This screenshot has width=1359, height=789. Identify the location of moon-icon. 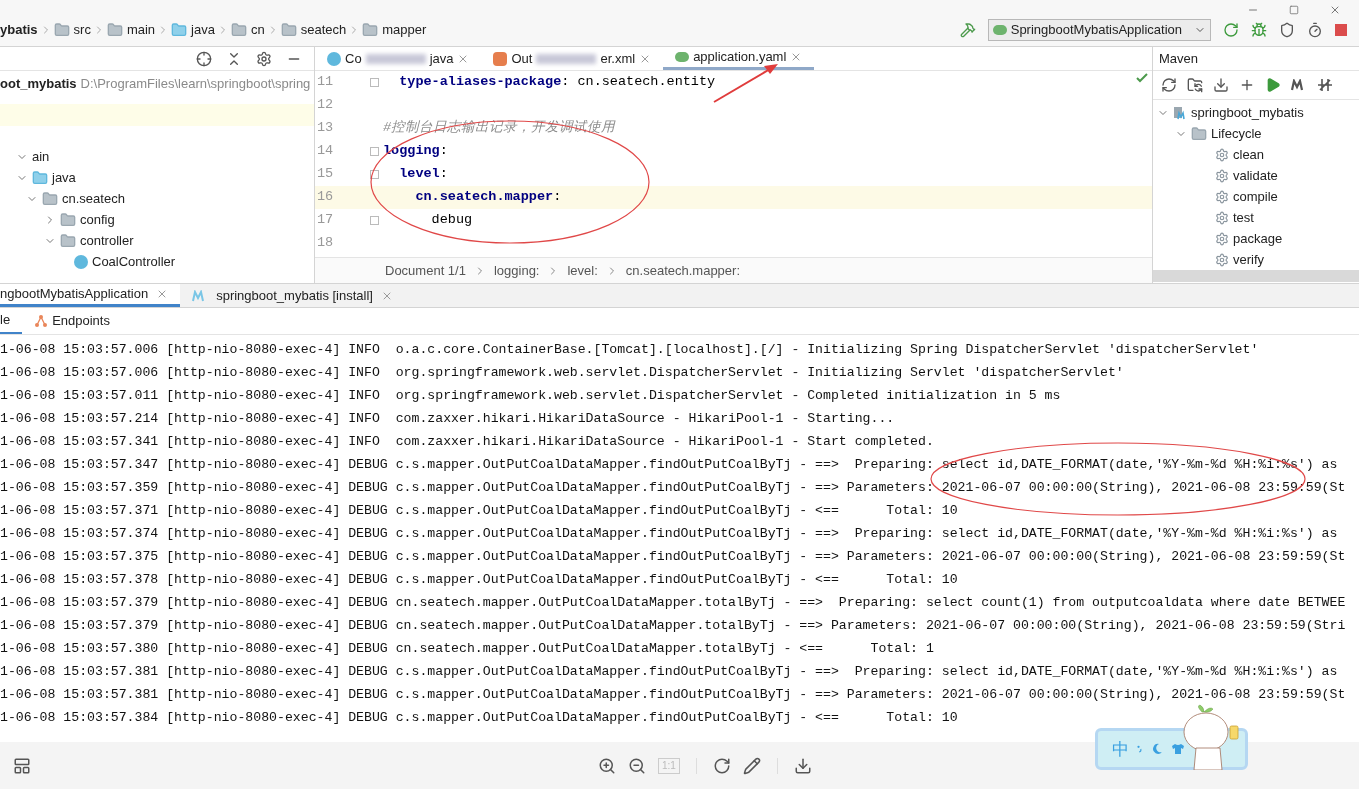
(1157, 749).